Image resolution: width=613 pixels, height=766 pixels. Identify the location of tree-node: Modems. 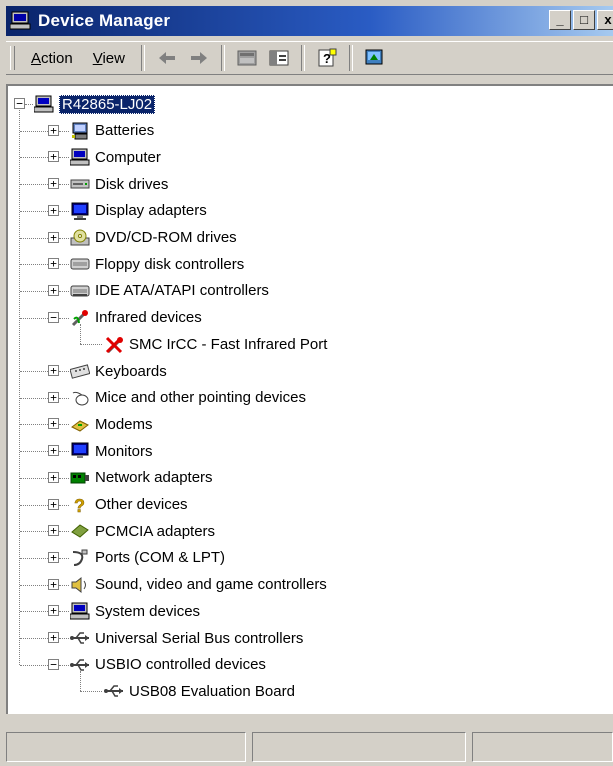
(111, 424).